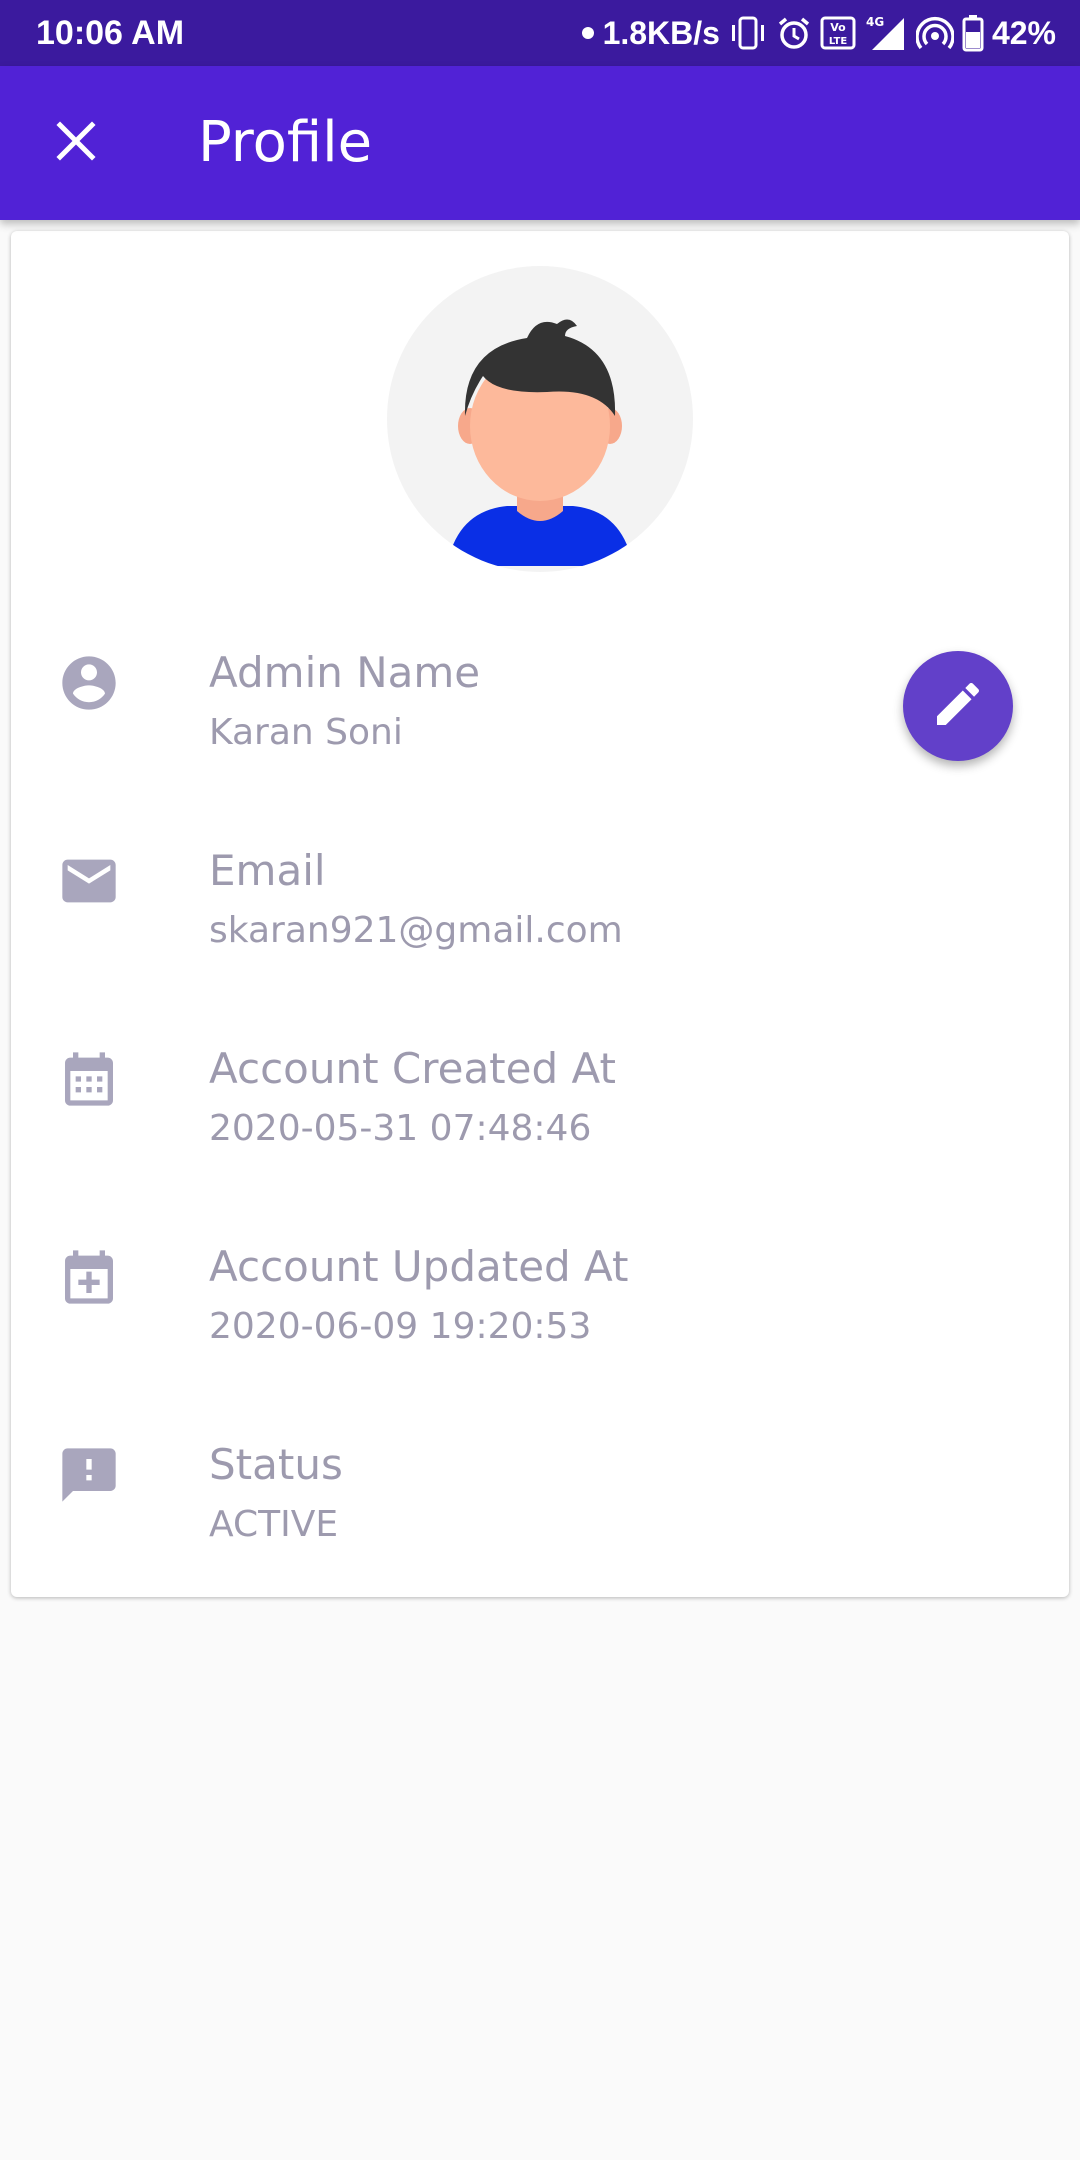  What do you see at coordinates (267, 870) in the screenshot?
I see `field-label: Email` at bounding box center [267, 870].